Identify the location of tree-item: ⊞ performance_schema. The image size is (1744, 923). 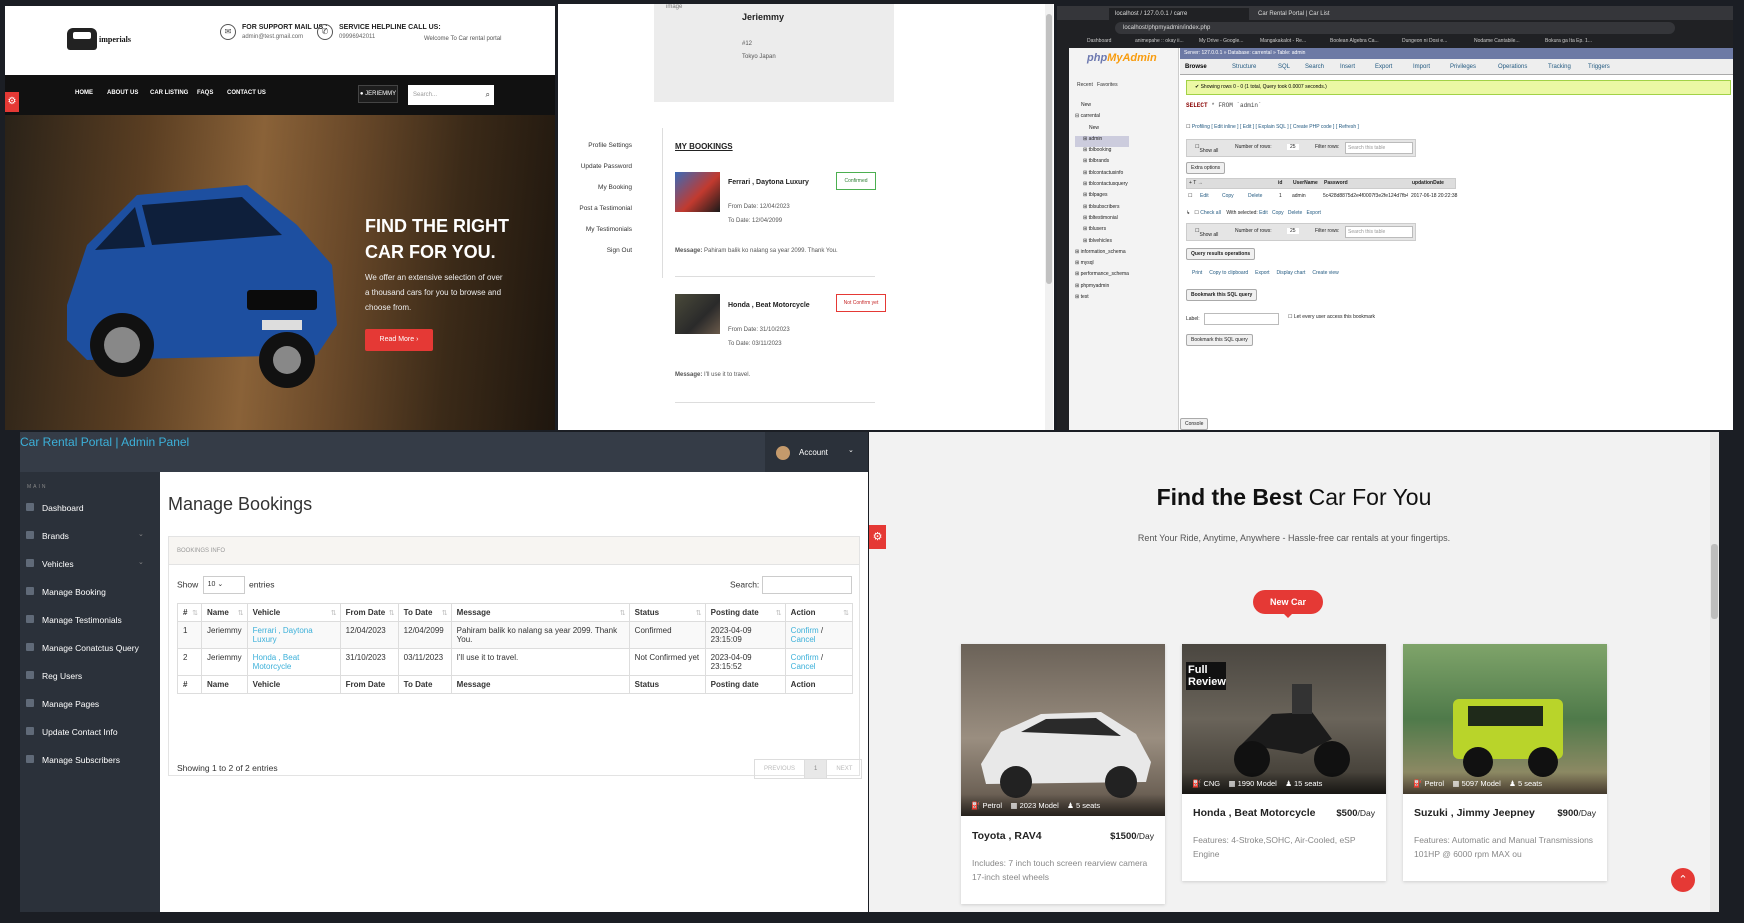
(1102, 276).